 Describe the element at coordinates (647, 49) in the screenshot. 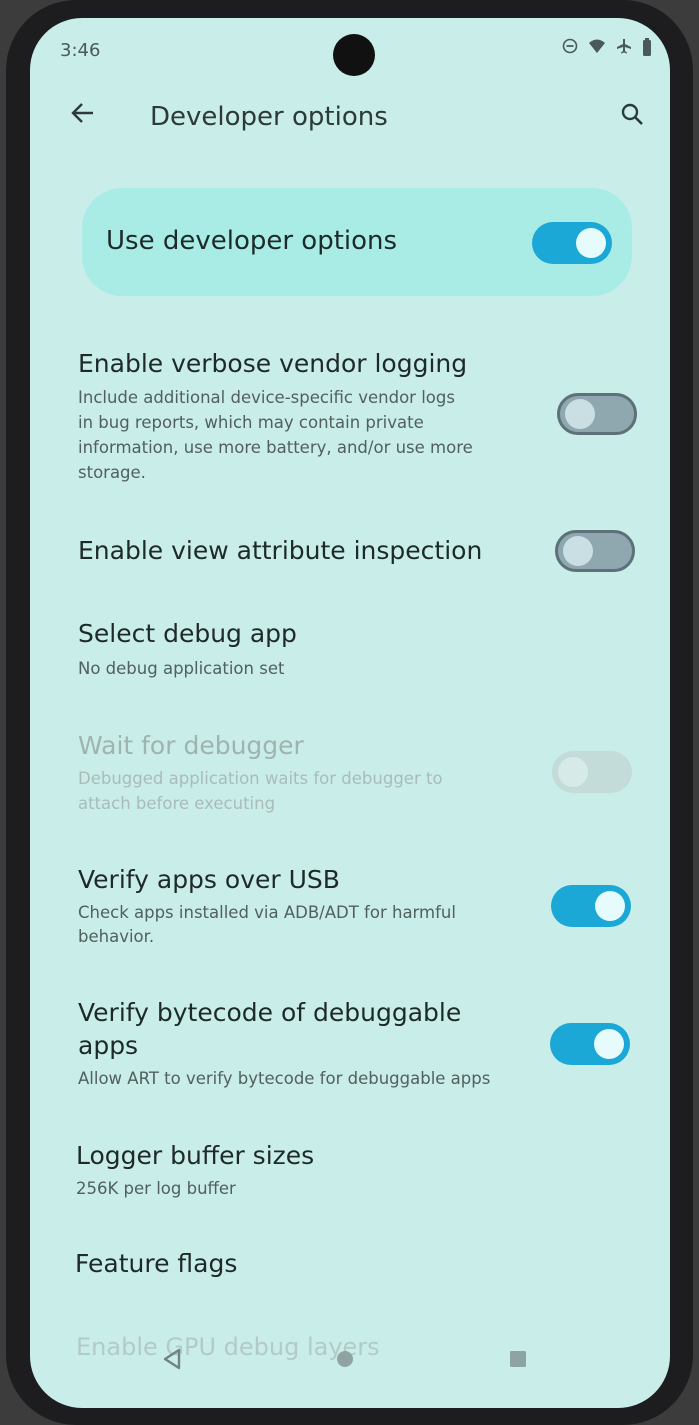

I see `battery-icon` at that location.